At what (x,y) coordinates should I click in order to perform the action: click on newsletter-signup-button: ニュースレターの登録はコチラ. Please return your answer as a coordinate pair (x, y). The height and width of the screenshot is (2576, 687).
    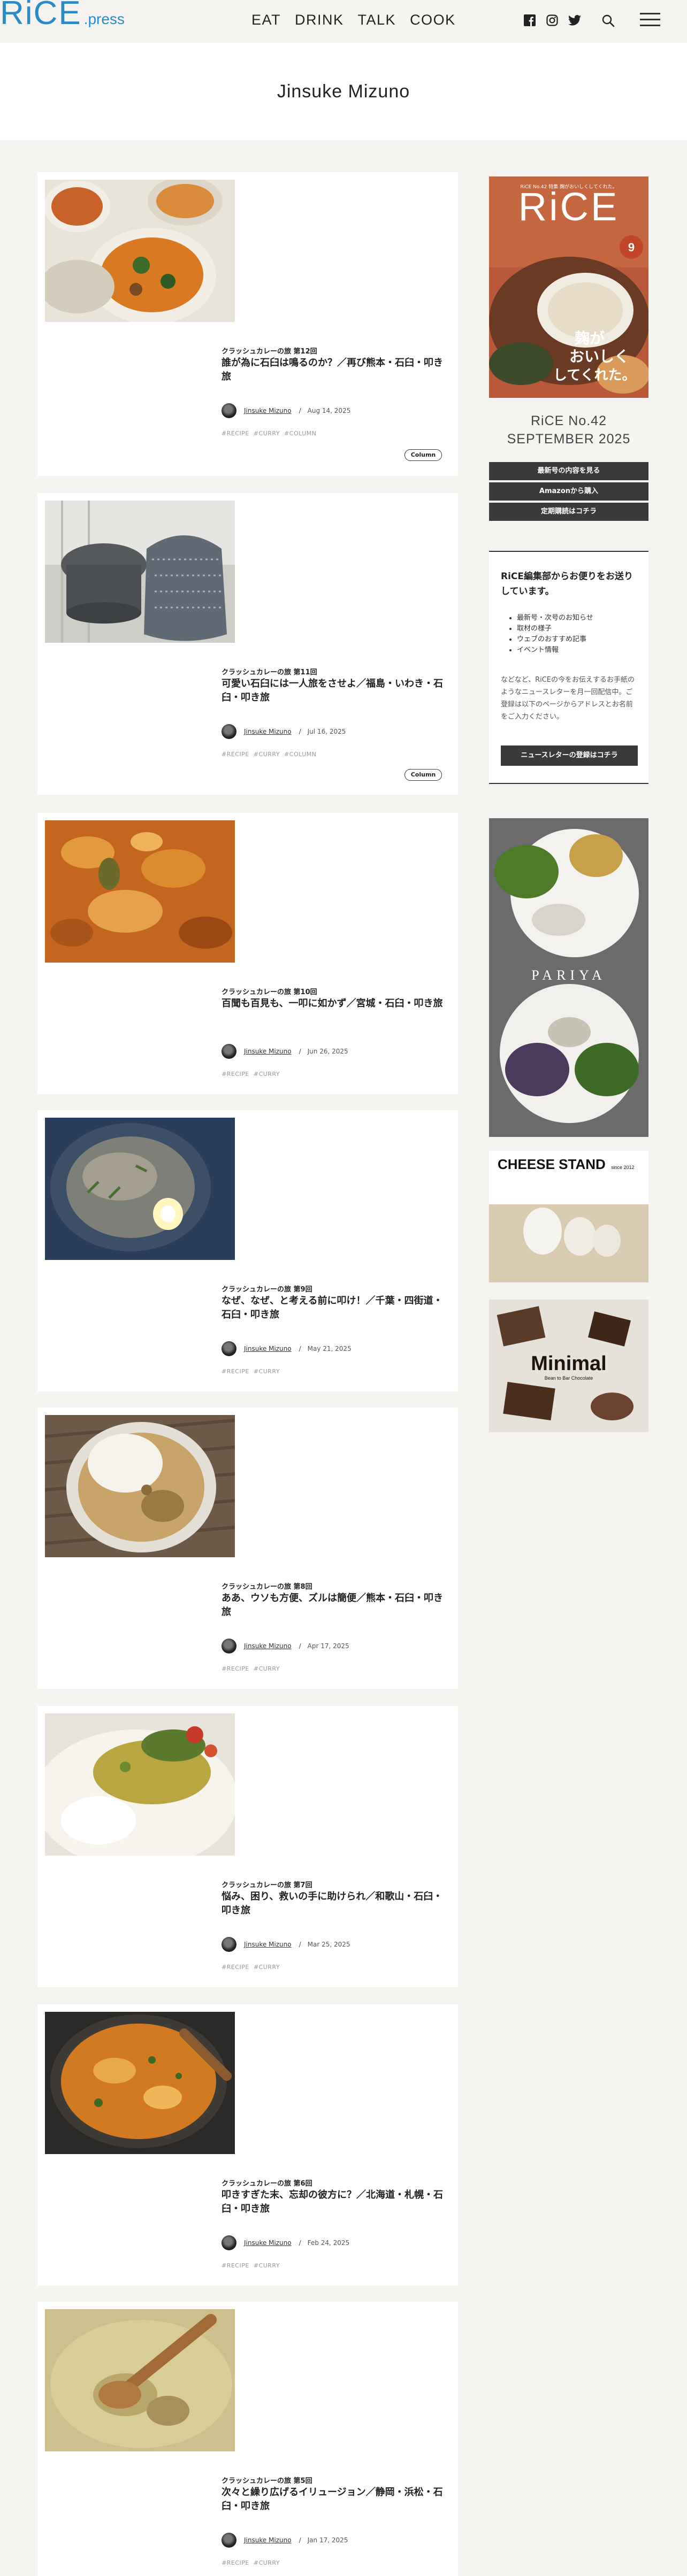
    Looking at the image, I should click on (569, 755).